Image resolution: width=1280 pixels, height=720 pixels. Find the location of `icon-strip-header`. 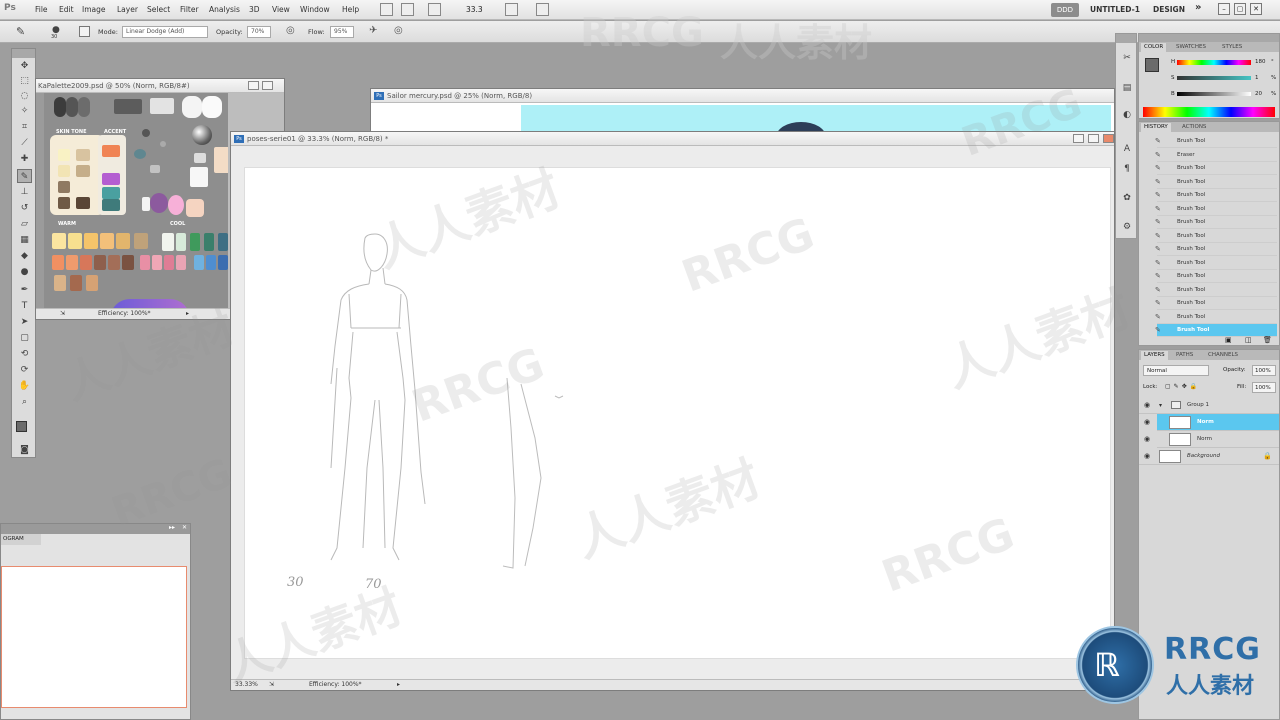

icon-strip-header is located at coordinates (1126, 38).